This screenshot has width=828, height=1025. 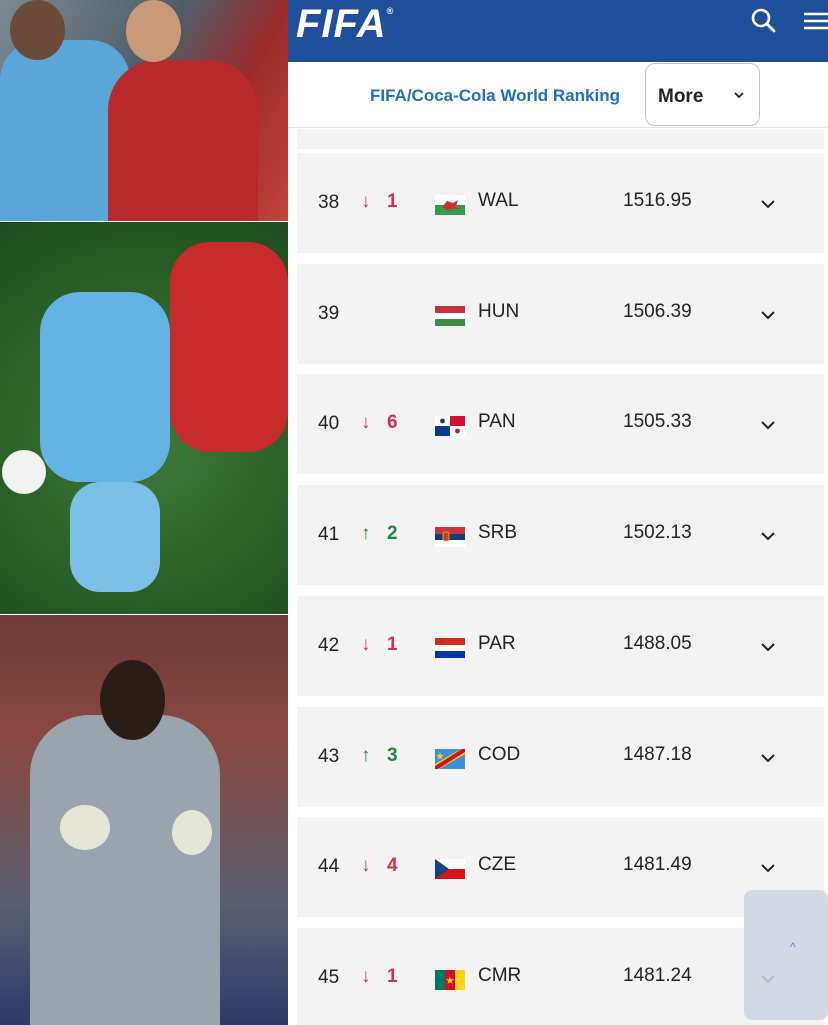 What do you see at coordinates (500, 975) in the screenshot?
I see `team-code: CMR` at bounding box center [500, 975].